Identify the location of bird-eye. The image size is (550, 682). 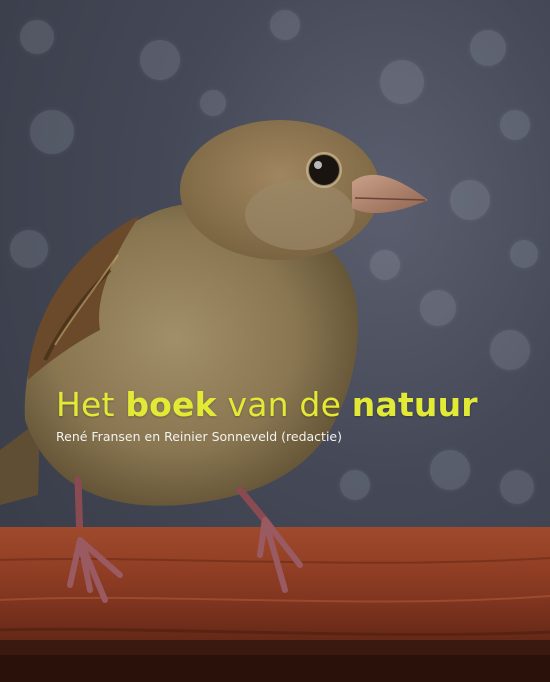
(324, 170).